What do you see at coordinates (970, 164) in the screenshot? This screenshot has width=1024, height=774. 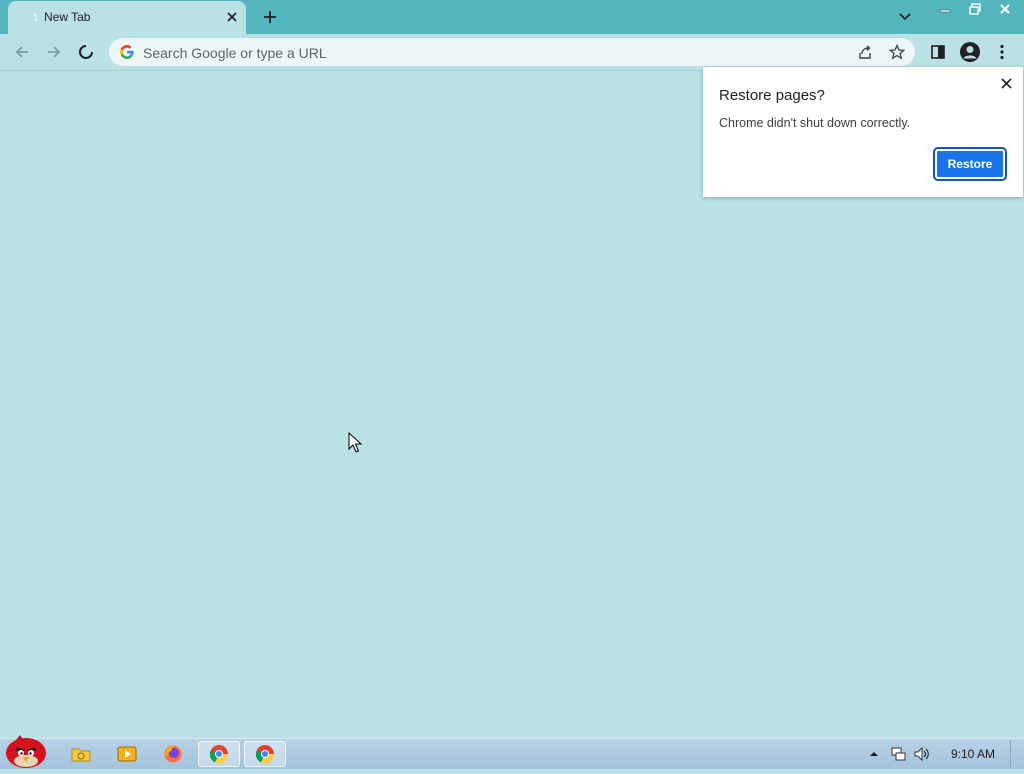 I see `restore-button: Restore` at bounding box center [970, 164].